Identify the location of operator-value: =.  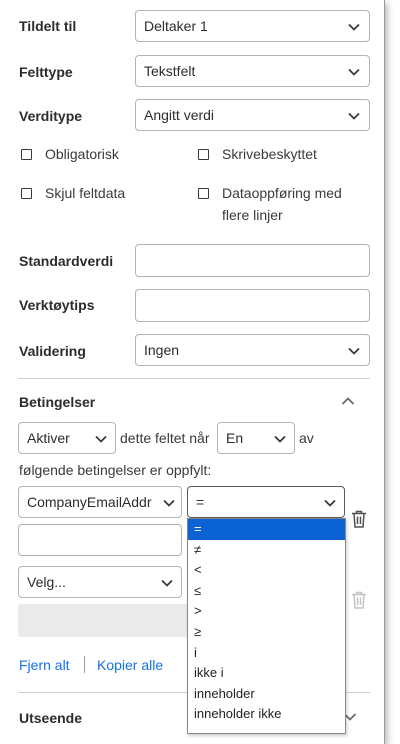
(200, 502).